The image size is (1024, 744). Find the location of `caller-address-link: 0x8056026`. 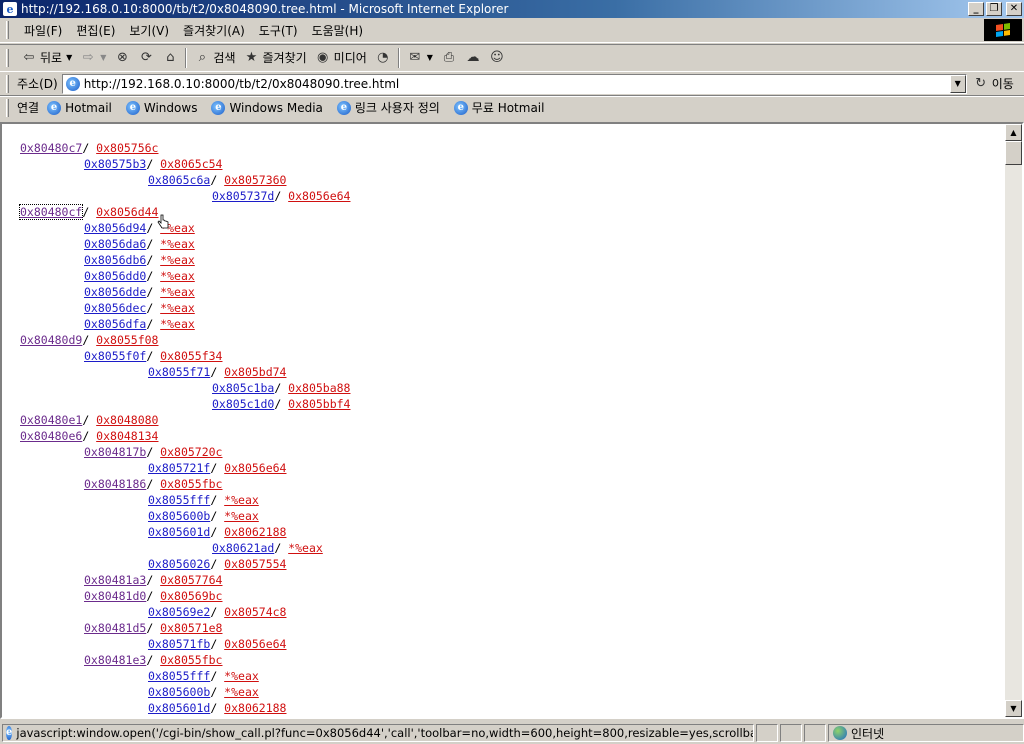

caller-address-link: 0x8056026 is located at coordinates (179, 564).